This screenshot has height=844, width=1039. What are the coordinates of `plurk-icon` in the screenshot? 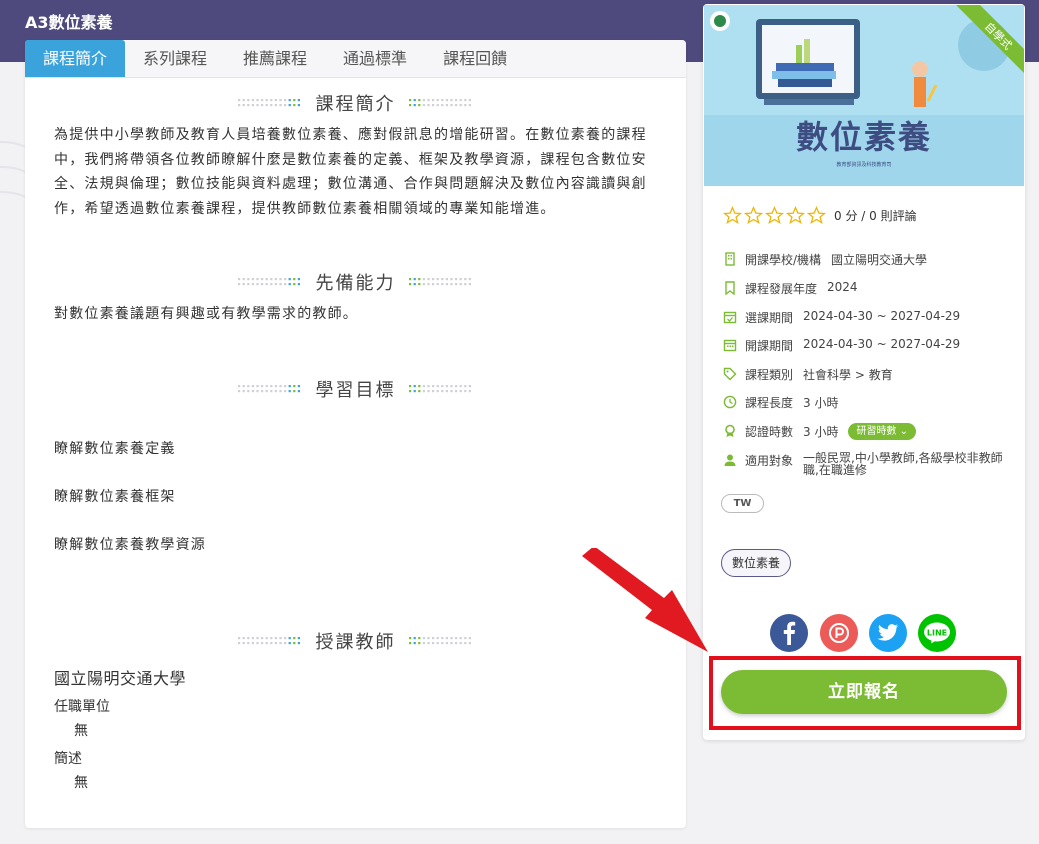 It's located at (839, 633).